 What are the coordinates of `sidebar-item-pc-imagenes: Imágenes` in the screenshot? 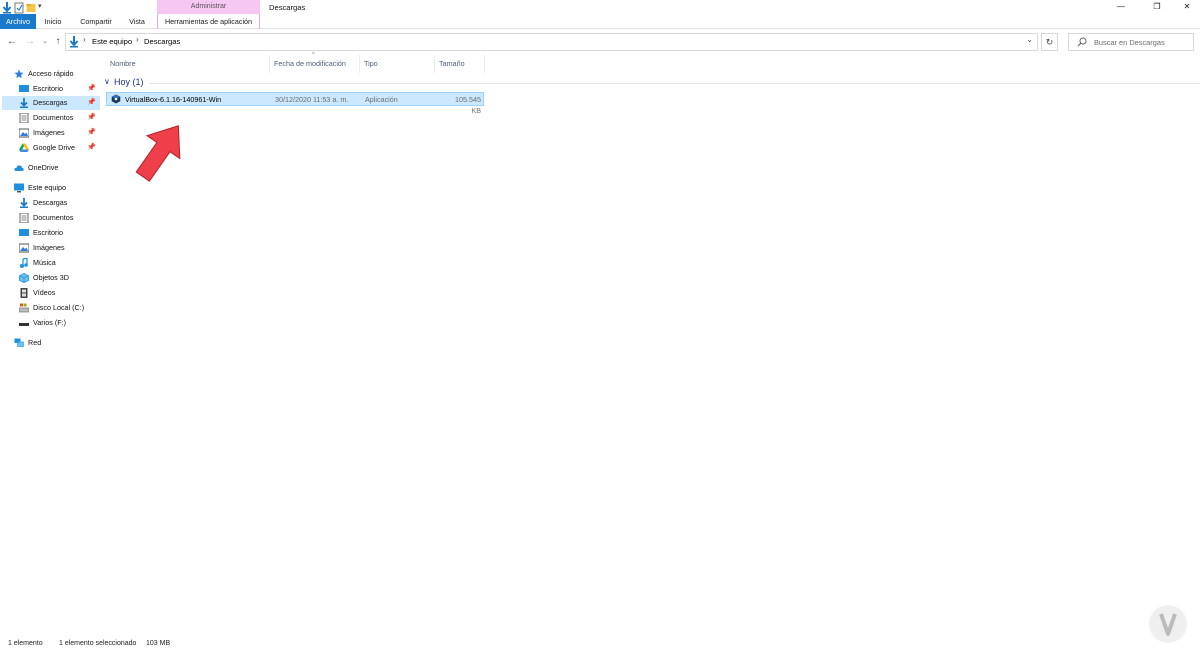 It's located at (59, 248).